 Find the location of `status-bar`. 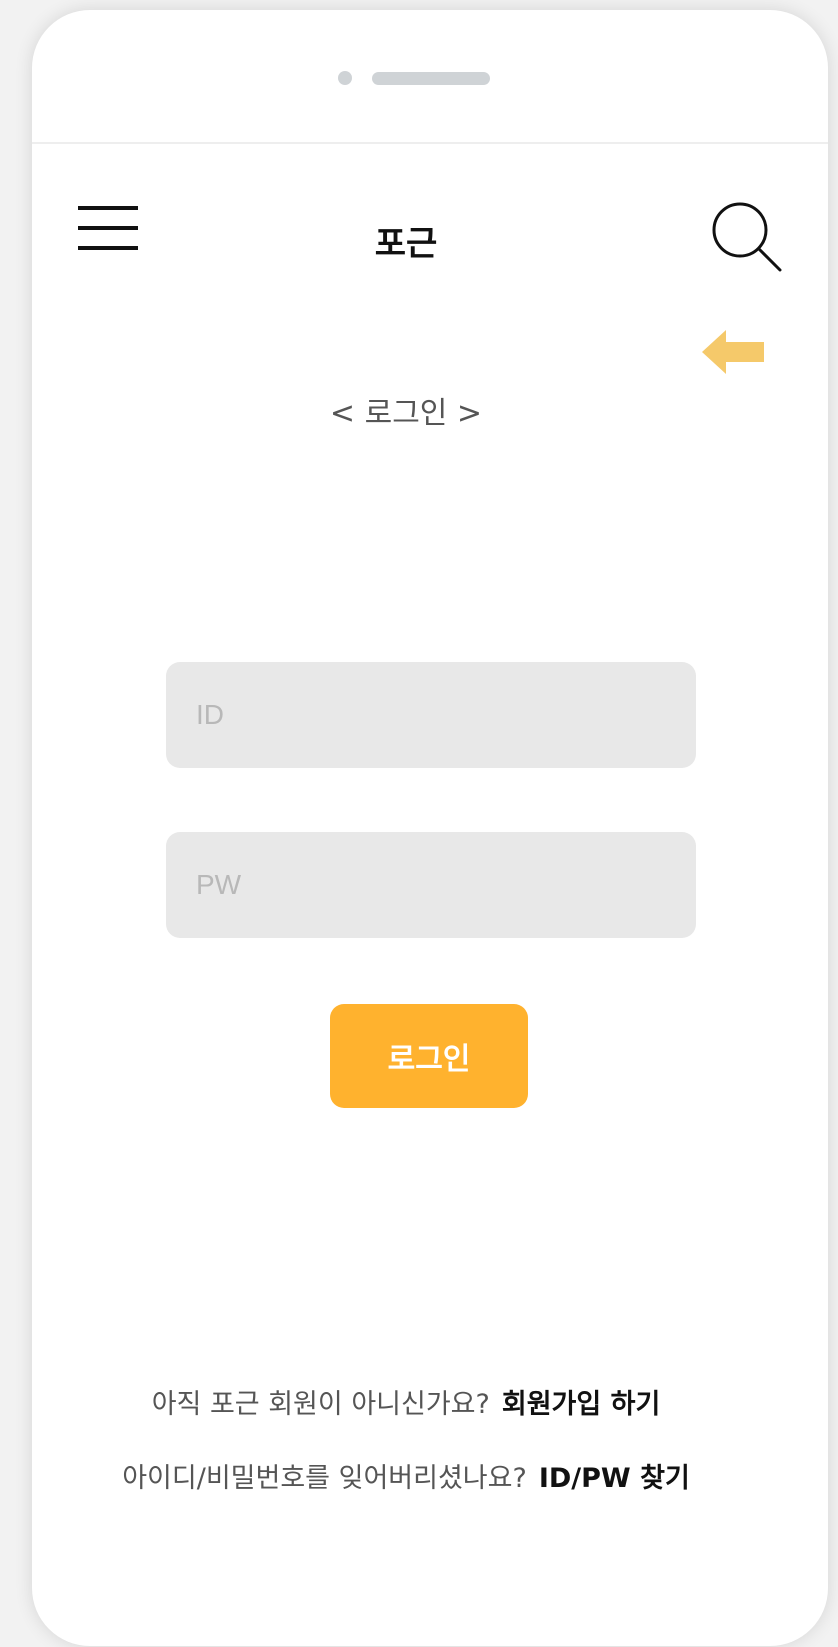

status-bar is located at coordinates (430, 77).